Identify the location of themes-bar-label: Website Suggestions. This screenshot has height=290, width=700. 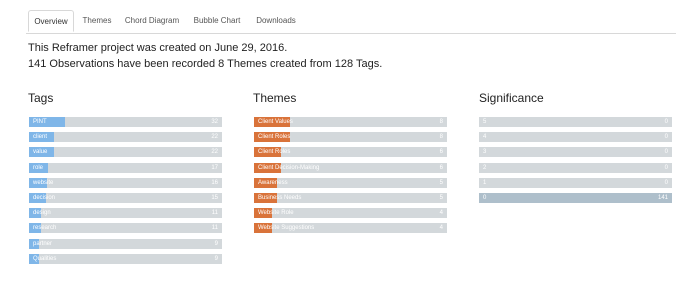
(286, 228).